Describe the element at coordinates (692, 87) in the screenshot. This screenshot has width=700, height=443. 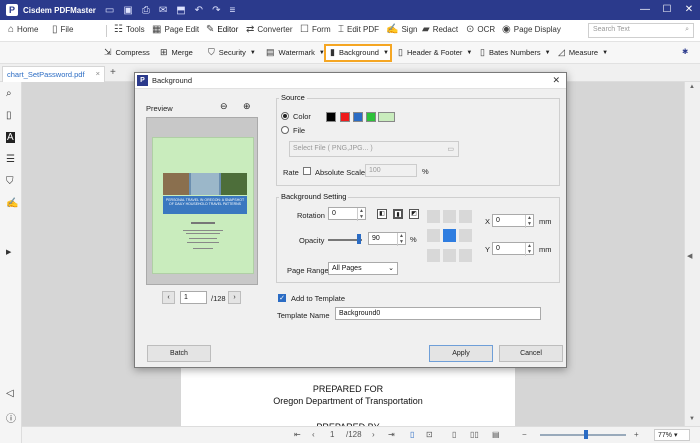
I see `scroll-up-icon: ▲` at that location.